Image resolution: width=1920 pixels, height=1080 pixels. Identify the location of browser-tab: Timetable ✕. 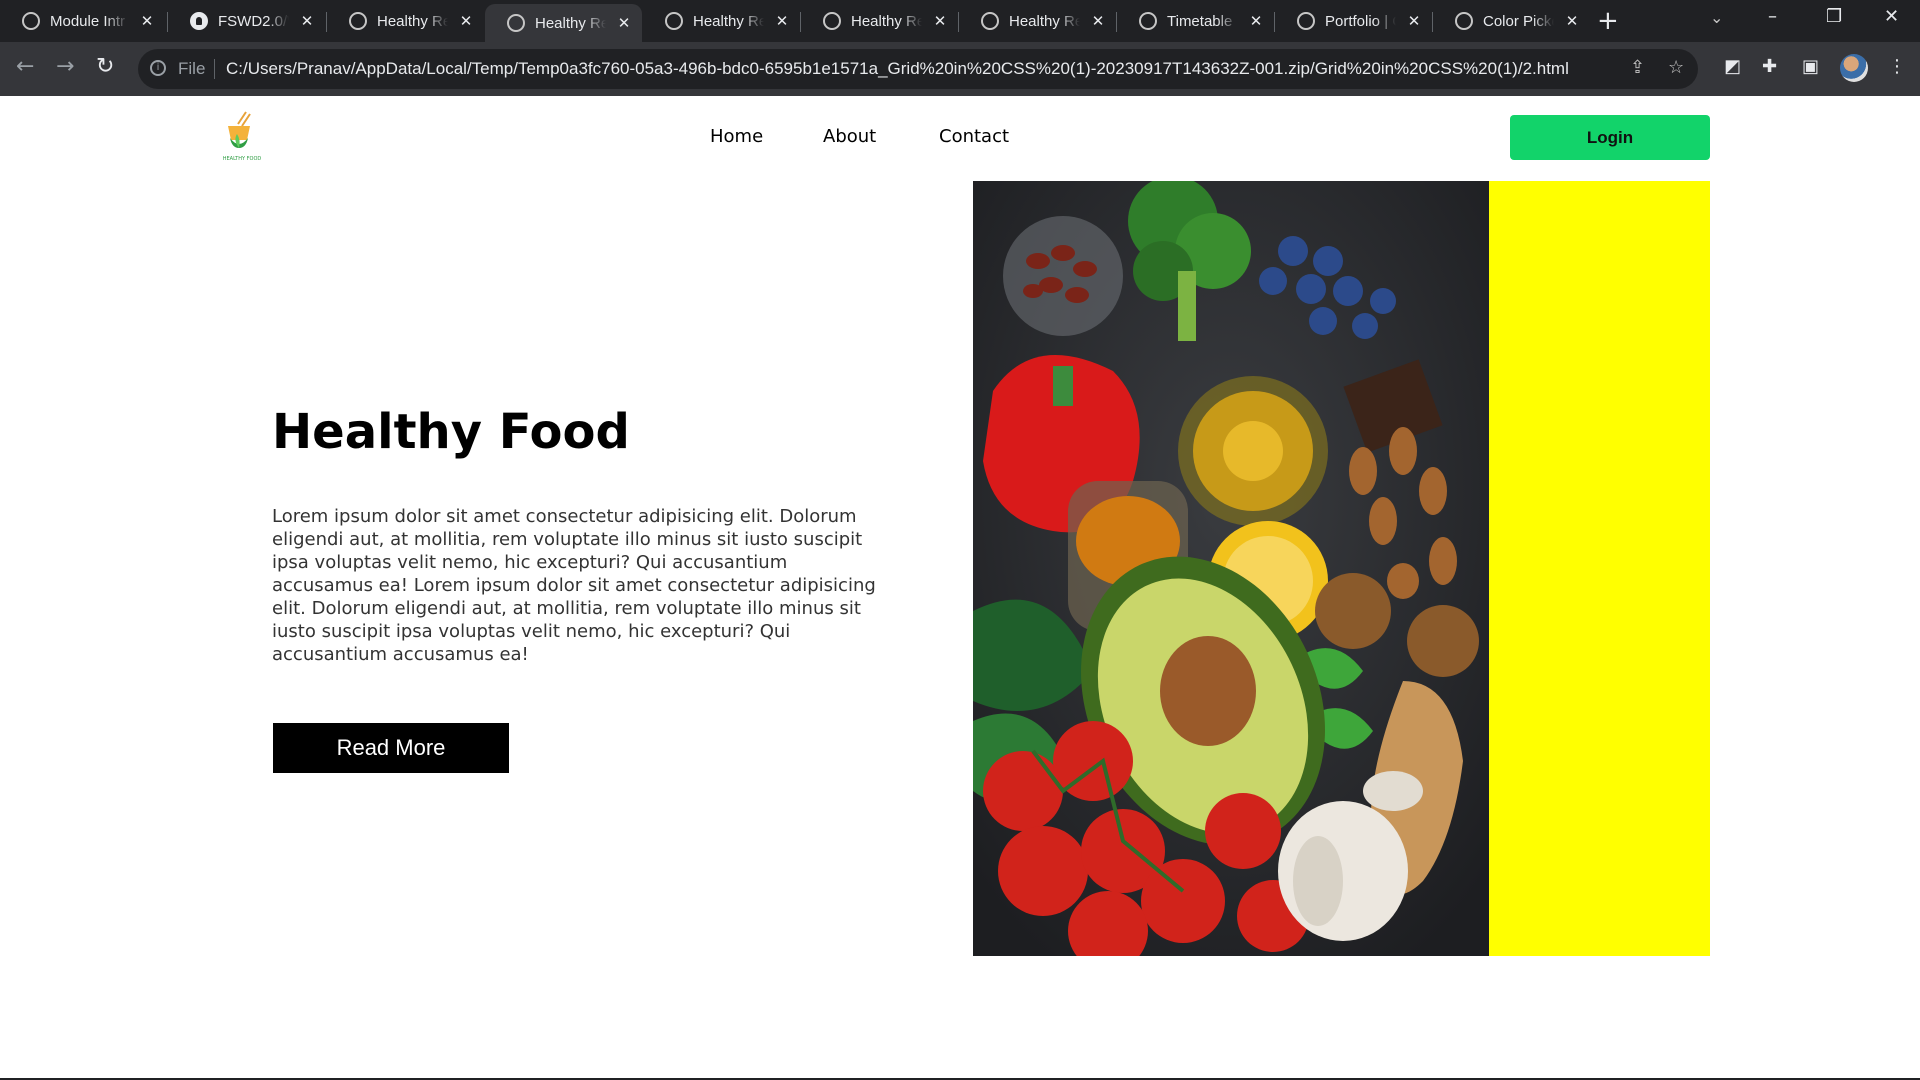
(1195, 21).